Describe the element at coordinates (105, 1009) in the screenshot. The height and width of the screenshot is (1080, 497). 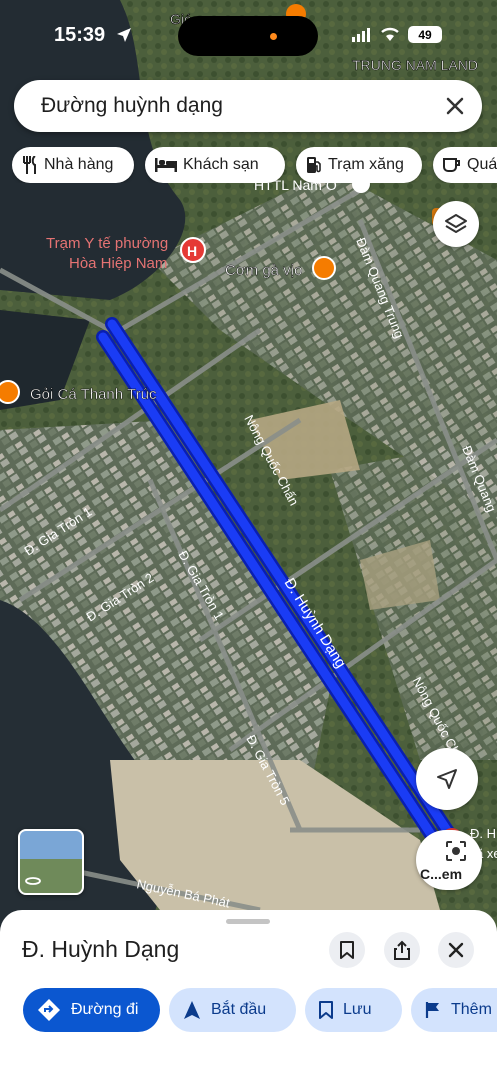
I see `directions-label: Đường đi` at that location.